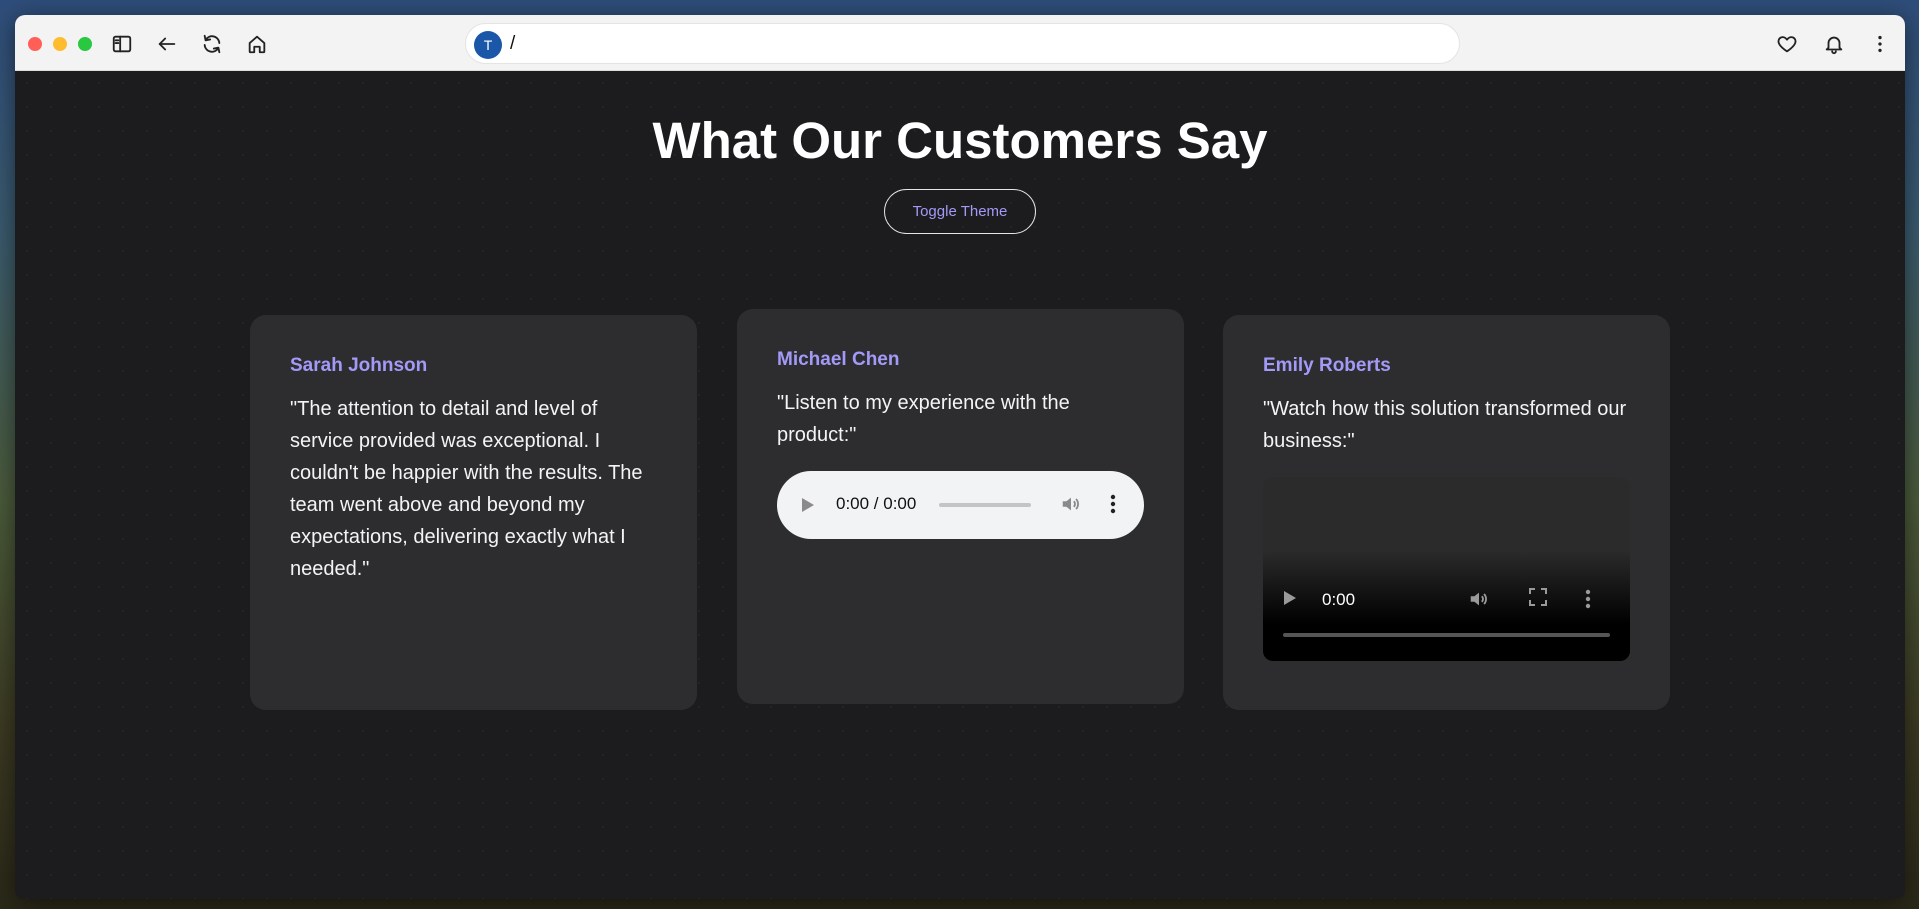 The image size is (1919, 909). Describe the element at coordinates (167, 44) in the screenshot. I see `back-arrow-icon` at that location.